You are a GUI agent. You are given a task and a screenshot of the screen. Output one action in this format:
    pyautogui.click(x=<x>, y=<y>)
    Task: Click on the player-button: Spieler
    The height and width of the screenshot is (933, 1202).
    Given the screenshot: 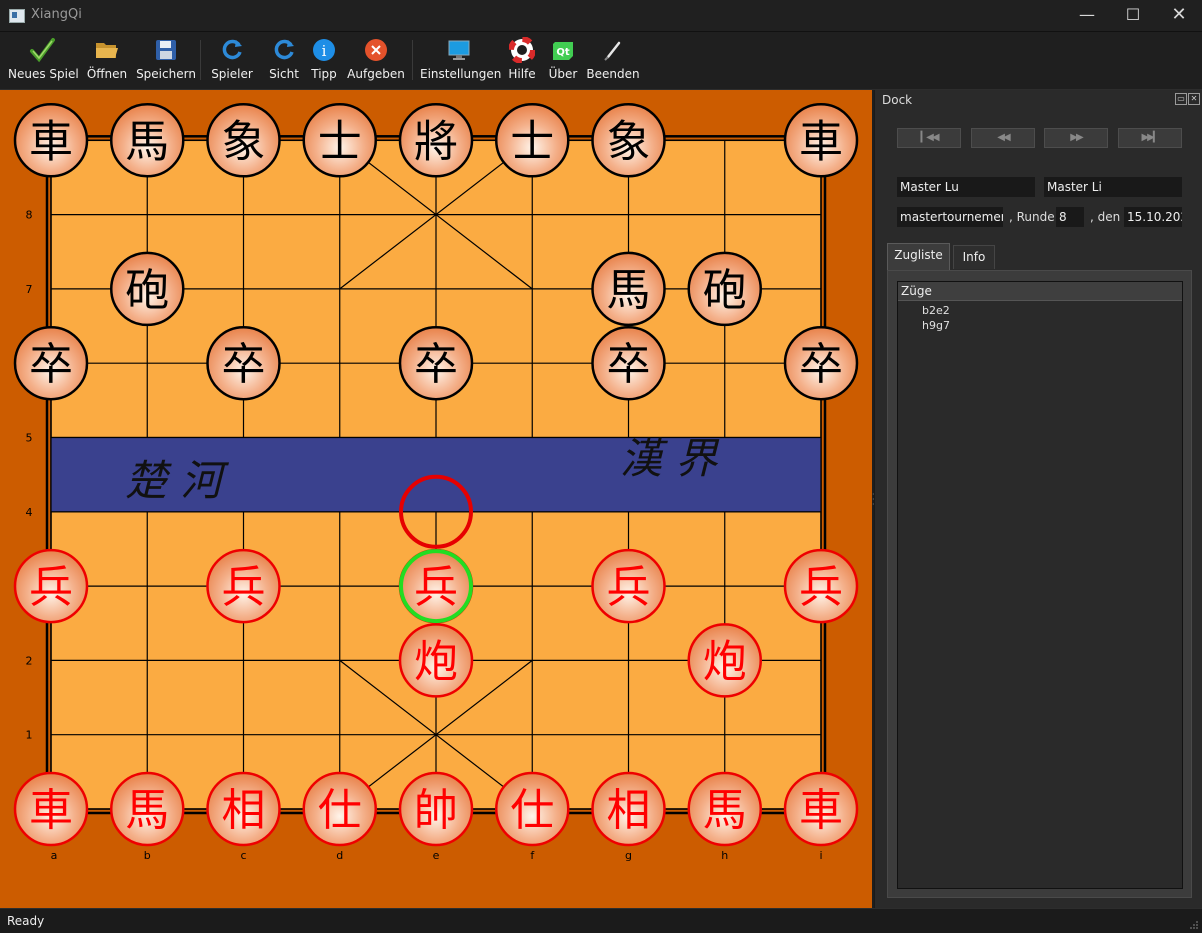 What is the action you would take?
    pyautogui.click(x=232, y=60)
    